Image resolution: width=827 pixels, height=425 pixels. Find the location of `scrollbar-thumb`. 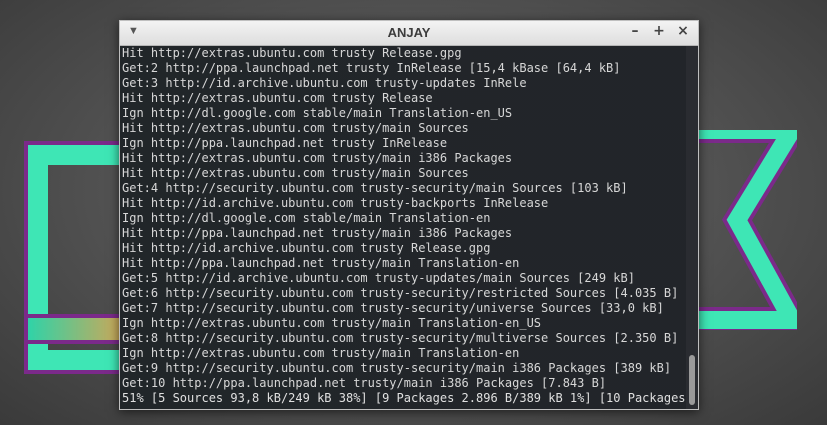

scrollbar-thumb is located at coordinates (692, 380).